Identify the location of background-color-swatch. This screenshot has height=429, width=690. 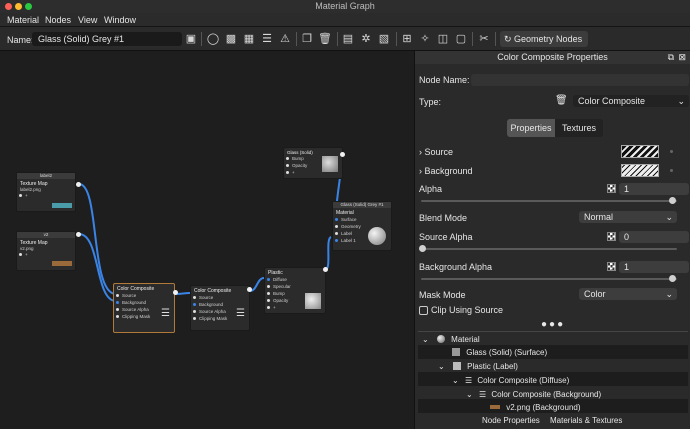
(640, 170).